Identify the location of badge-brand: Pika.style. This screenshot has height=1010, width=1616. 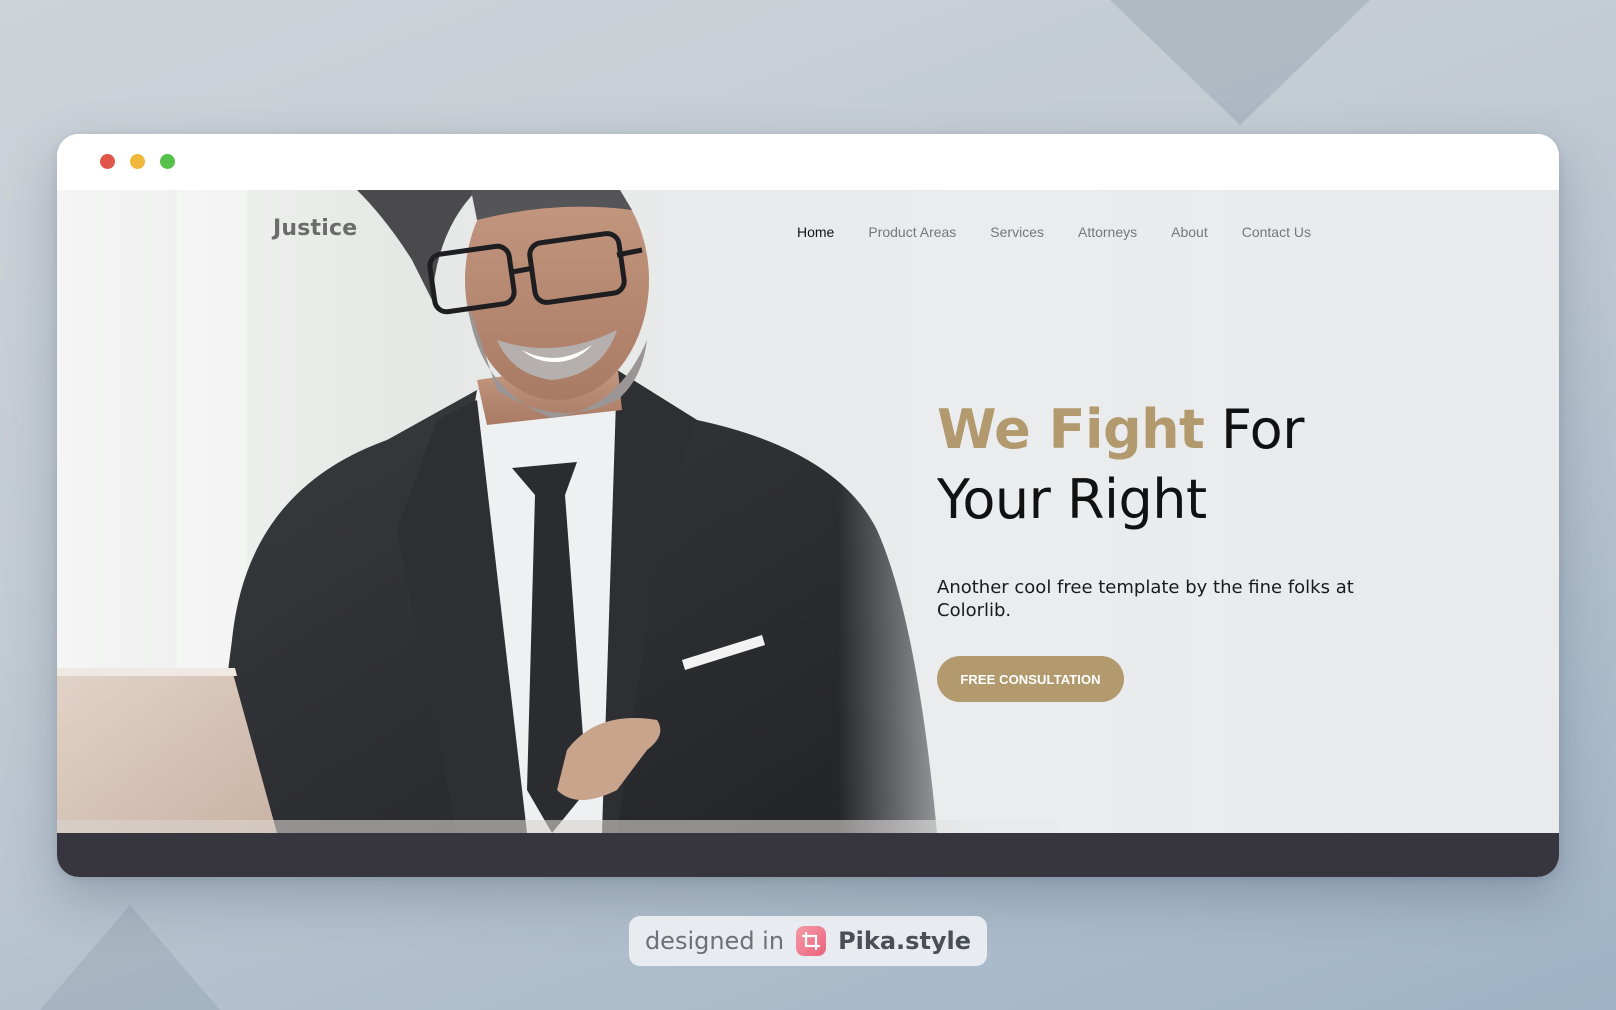
(905, 941).